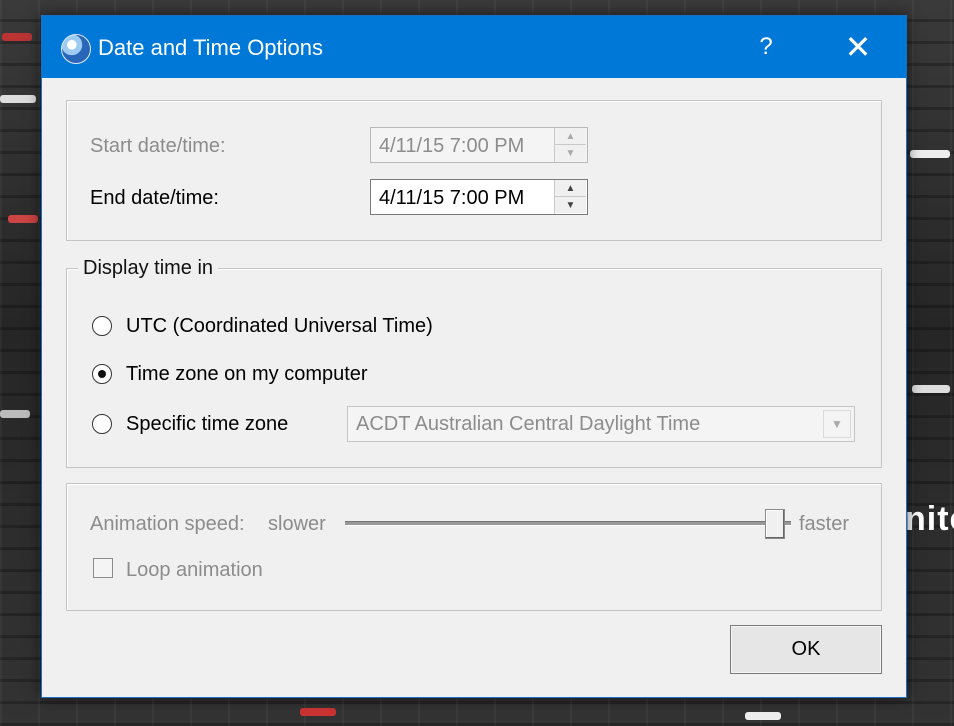 The height and width of the screenshot is (726, 954). Describe the element at coordinates (766, 47) in the screenshot. I see `help-button: ?` at that location.